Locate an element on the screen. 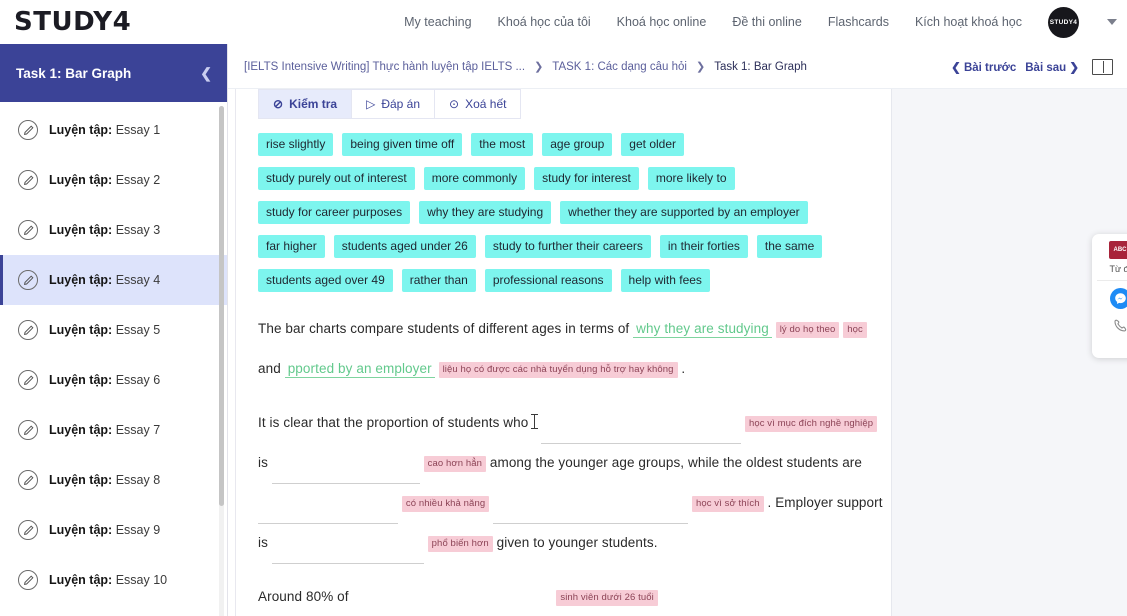 The image size is (1127, 616). sidebar-item-label: Luyện tập: Essay 5 is located at coordinates (105, 330).